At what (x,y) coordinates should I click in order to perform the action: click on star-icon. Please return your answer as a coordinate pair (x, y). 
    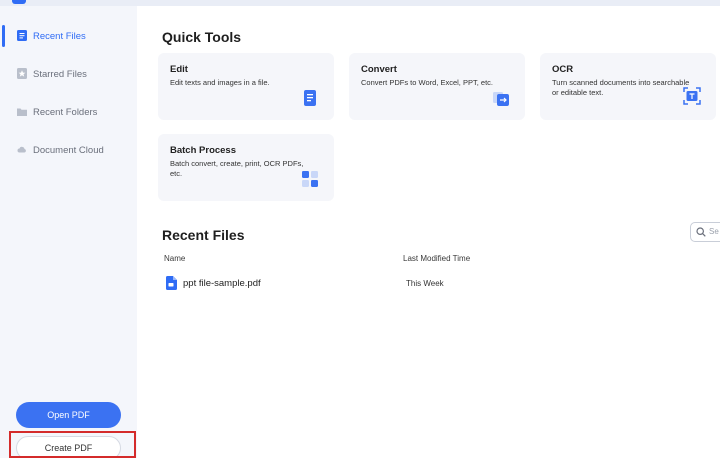
    Looking at the image, I should click on (22, 73).